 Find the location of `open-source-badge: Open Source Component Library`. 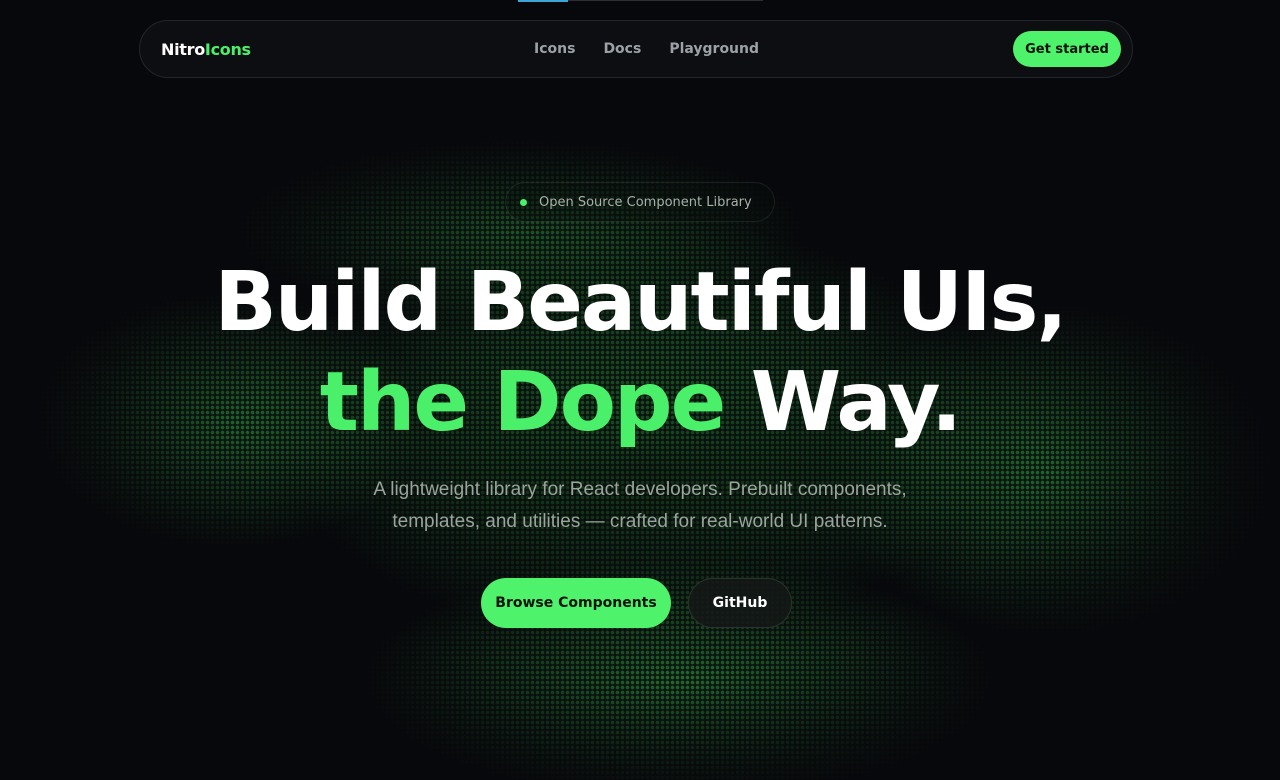

open-source-badge: Open Source Component Library is located at coordinates (640, 202).